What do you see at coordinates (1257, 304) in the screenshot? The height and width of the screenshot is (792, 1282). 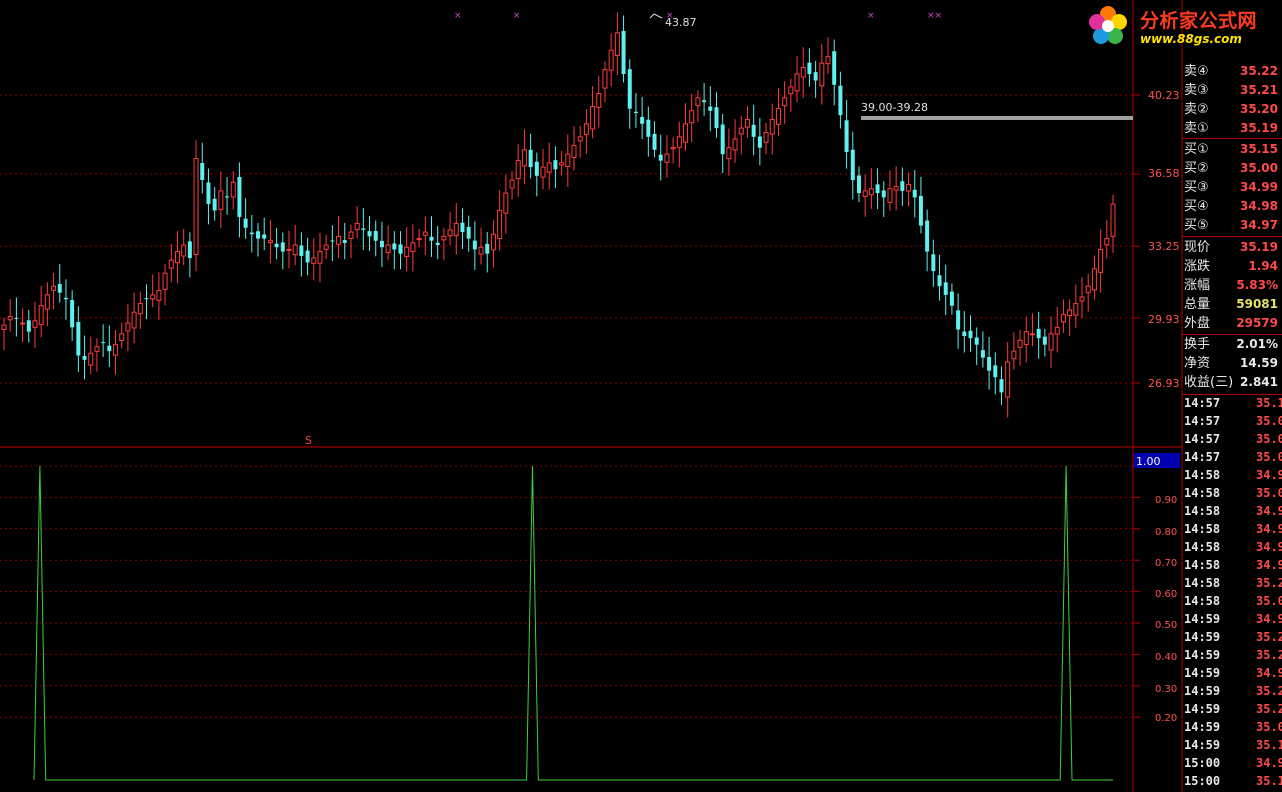 I see `stat-value: 59081` at bounding box center [1257, 304].